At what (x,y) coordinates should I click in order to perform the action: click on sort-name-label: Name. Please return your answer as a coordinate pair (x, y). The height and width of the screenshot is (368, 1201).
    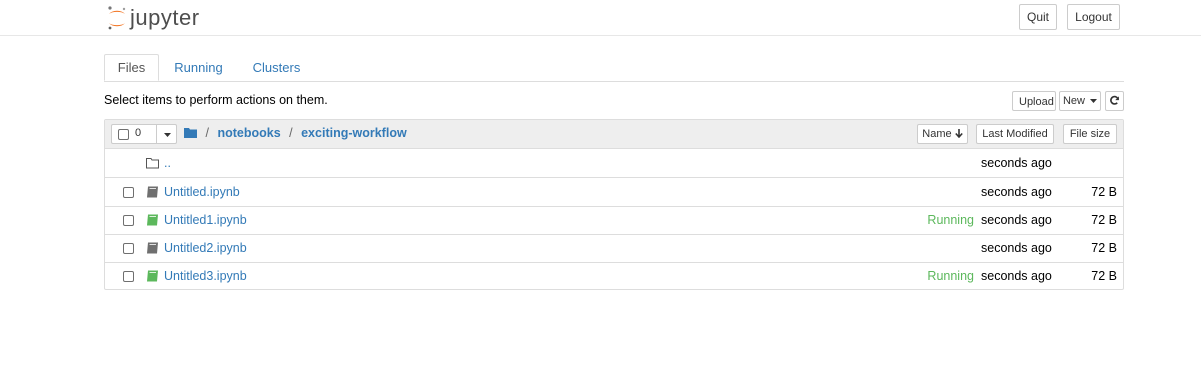
    Looking at the image, I should click on (937, 134).